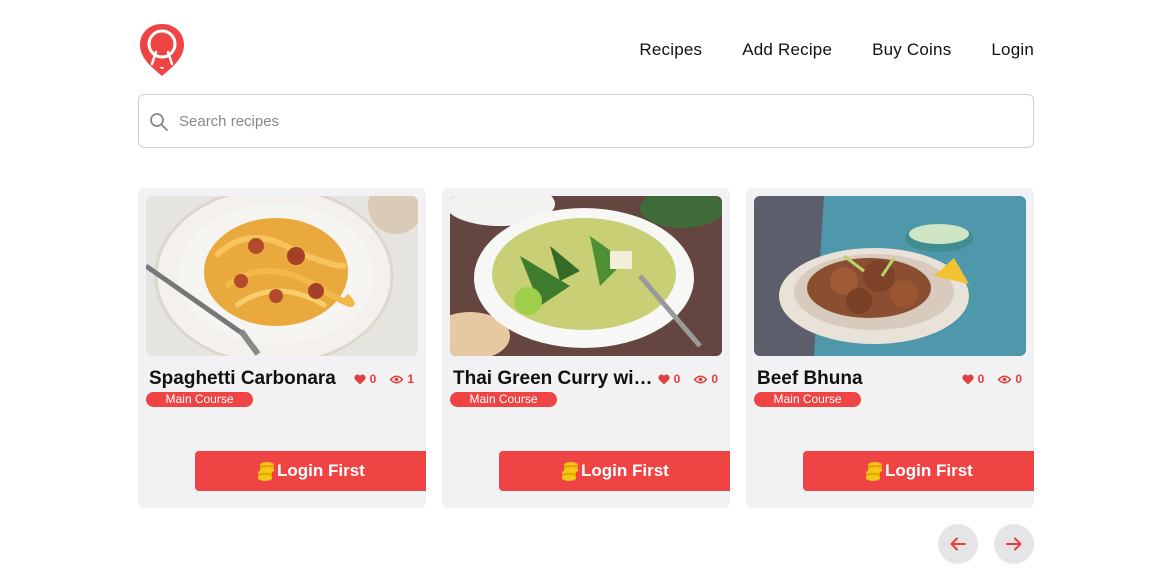  Describe the element at coordinates (670, 50) in the screenshot. I see `nav-recipes: Recipes` at that location.